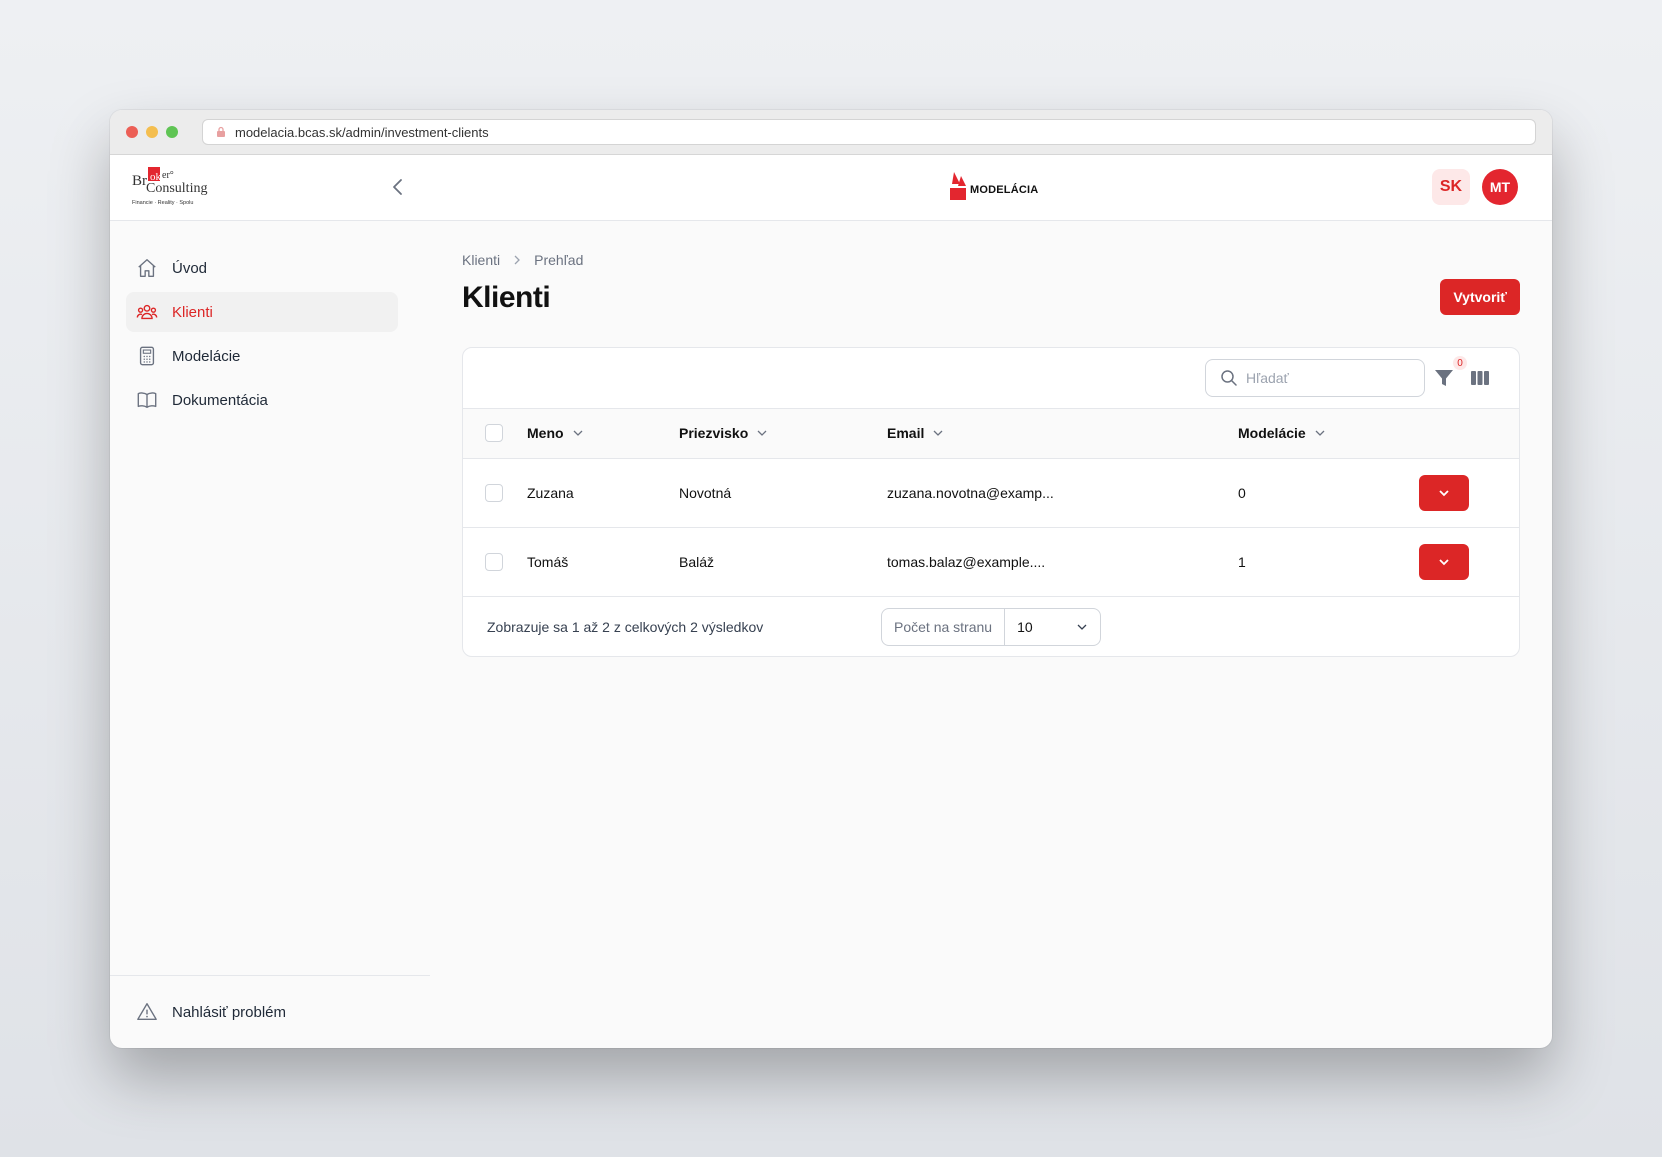  Describe the element at coordinates (1052, 627) in the screenshot. I see `per-page-value: 10` at that location.